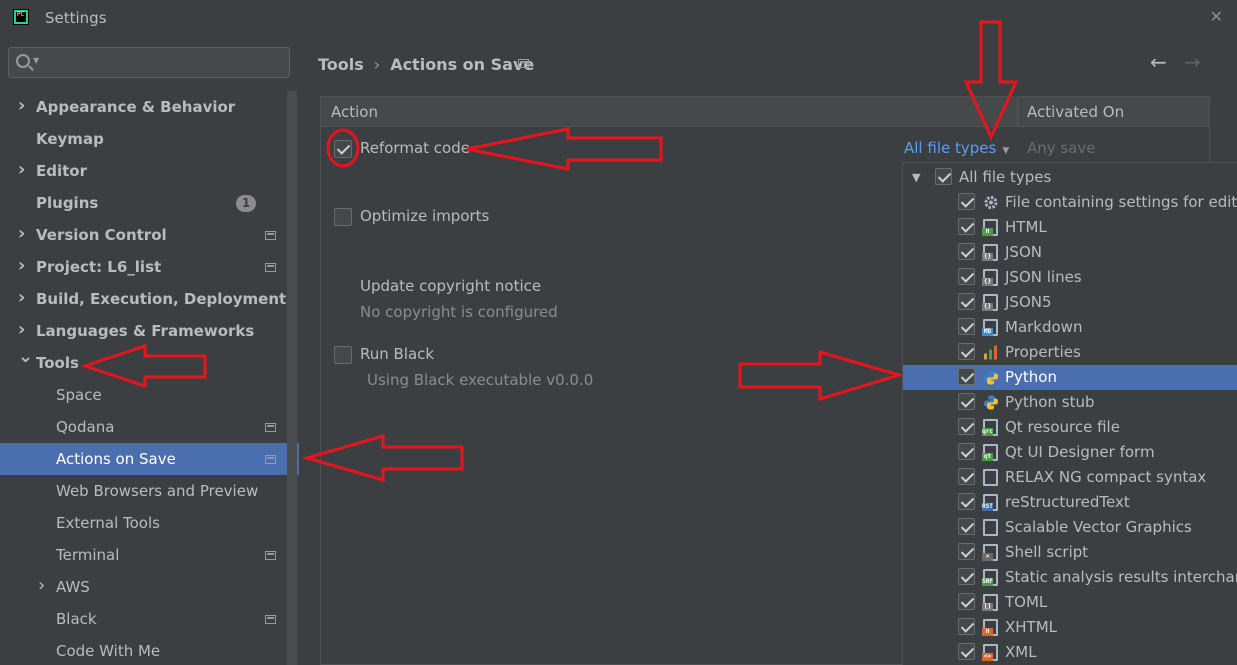 This screenshot has height=665, width=1237. I want to click on file-type-item-xml: <> XML, so click(1070, 652).